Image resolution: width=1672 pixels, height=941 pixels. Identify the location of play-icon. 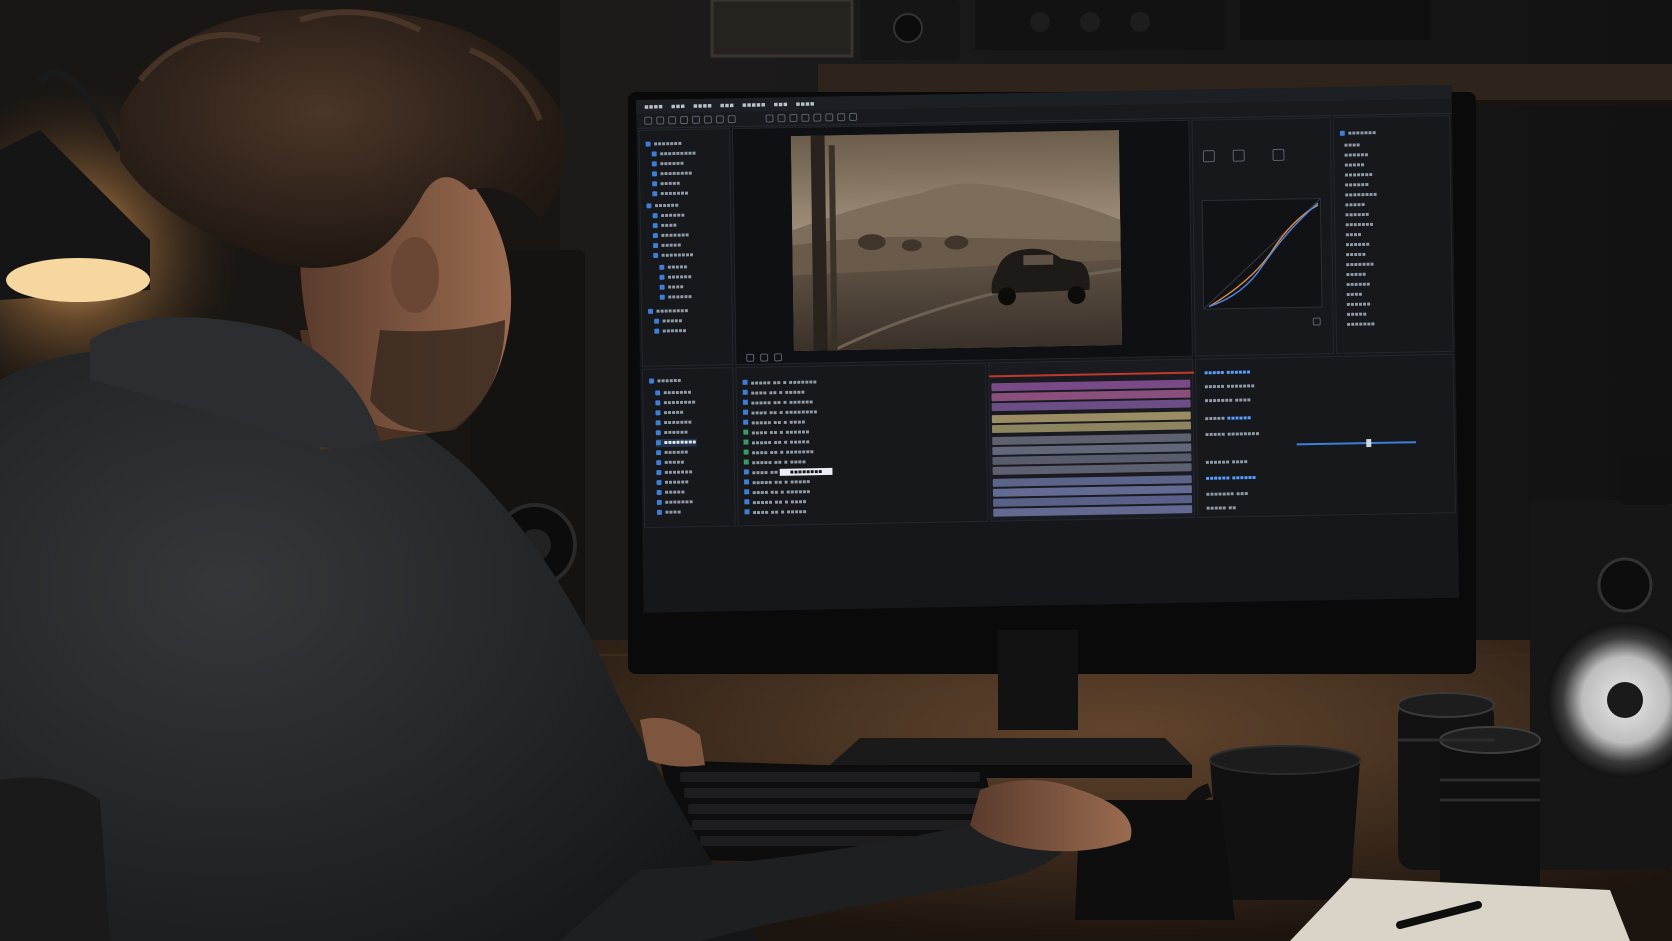
(750, 357).